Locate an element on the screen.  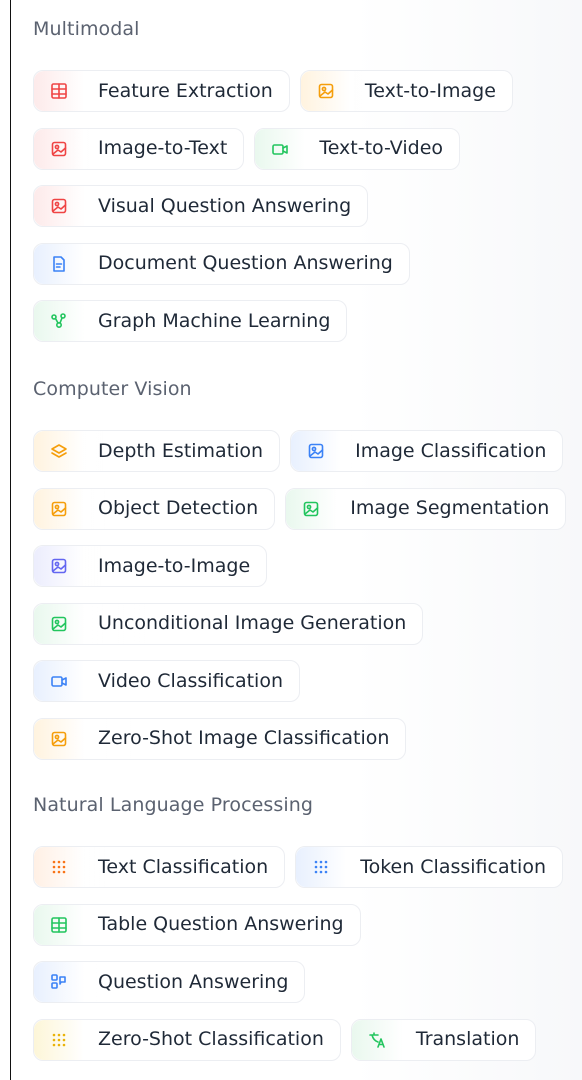
grid-table-icon is located at coordinates (59, 91).